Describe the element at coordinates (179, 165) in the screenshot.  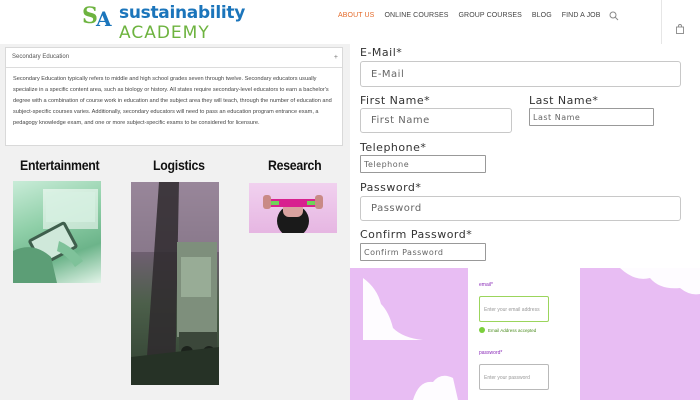
I see `category-logistics-label: Logistics` at that location.